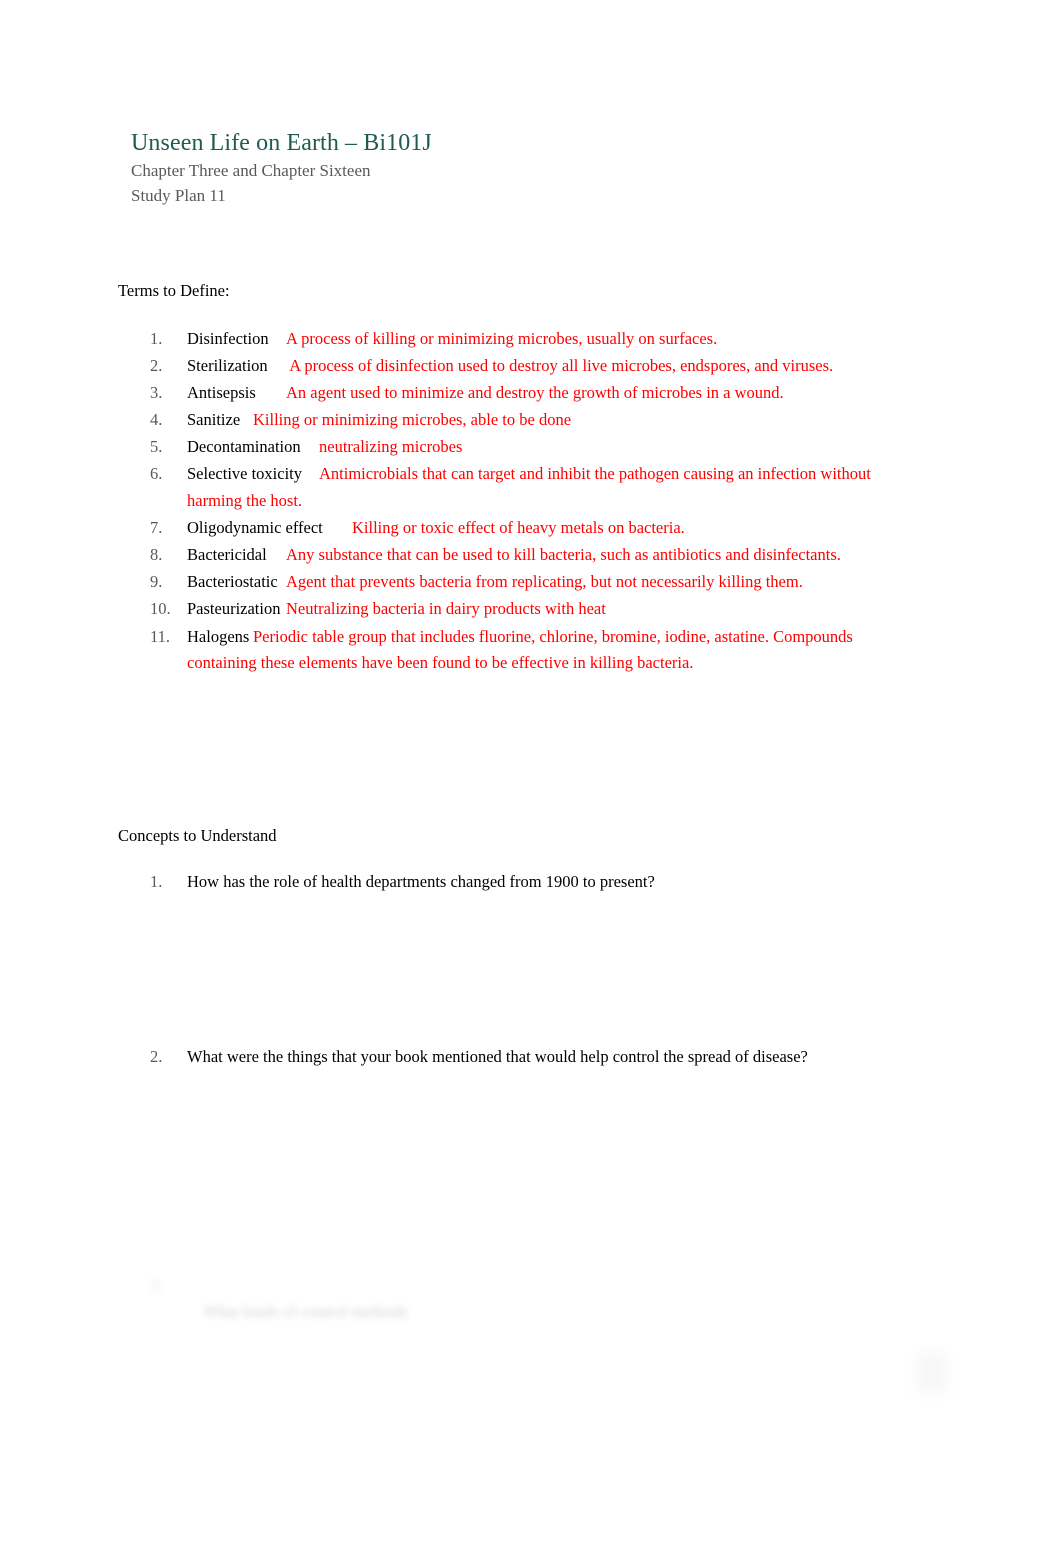 Image resolution: width=1062 pixels, height=1561 pixels. I want to click on term-label: Halogens, so click(220, 636).